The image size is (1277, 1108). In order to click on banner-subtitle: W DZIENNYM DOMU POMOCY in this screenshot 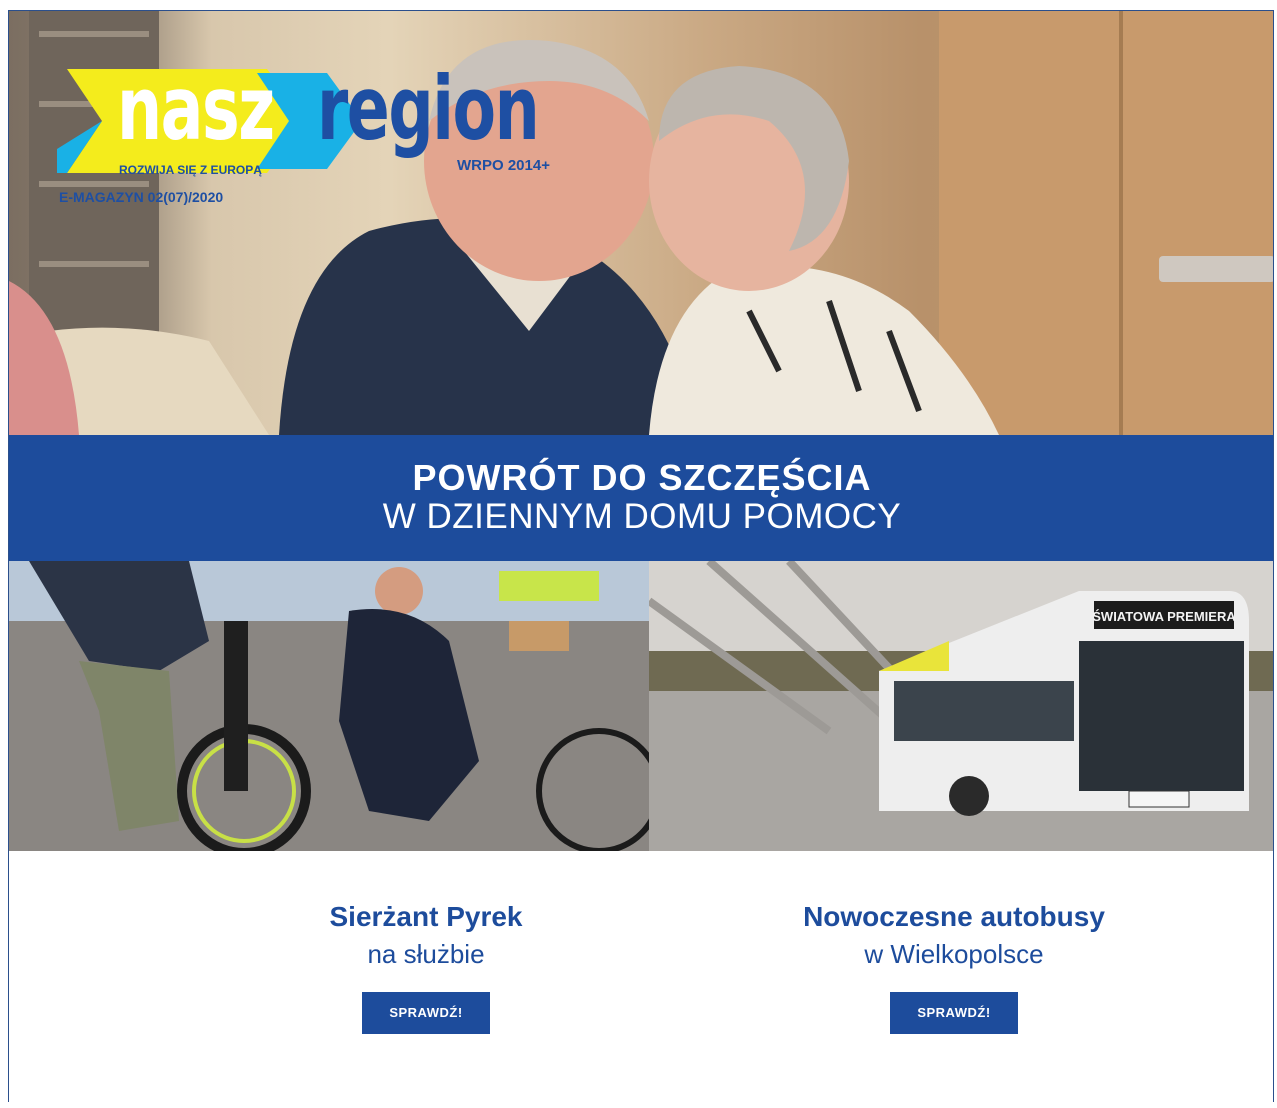, I will do `click(642, 516)`.